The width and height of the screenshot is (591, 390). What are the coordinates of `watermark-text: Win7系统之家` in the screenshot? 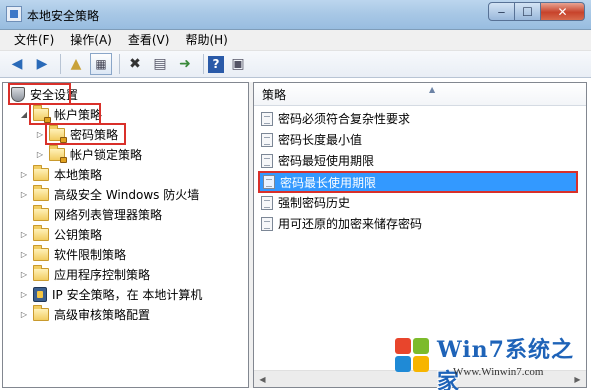 It's located at (505, 363).